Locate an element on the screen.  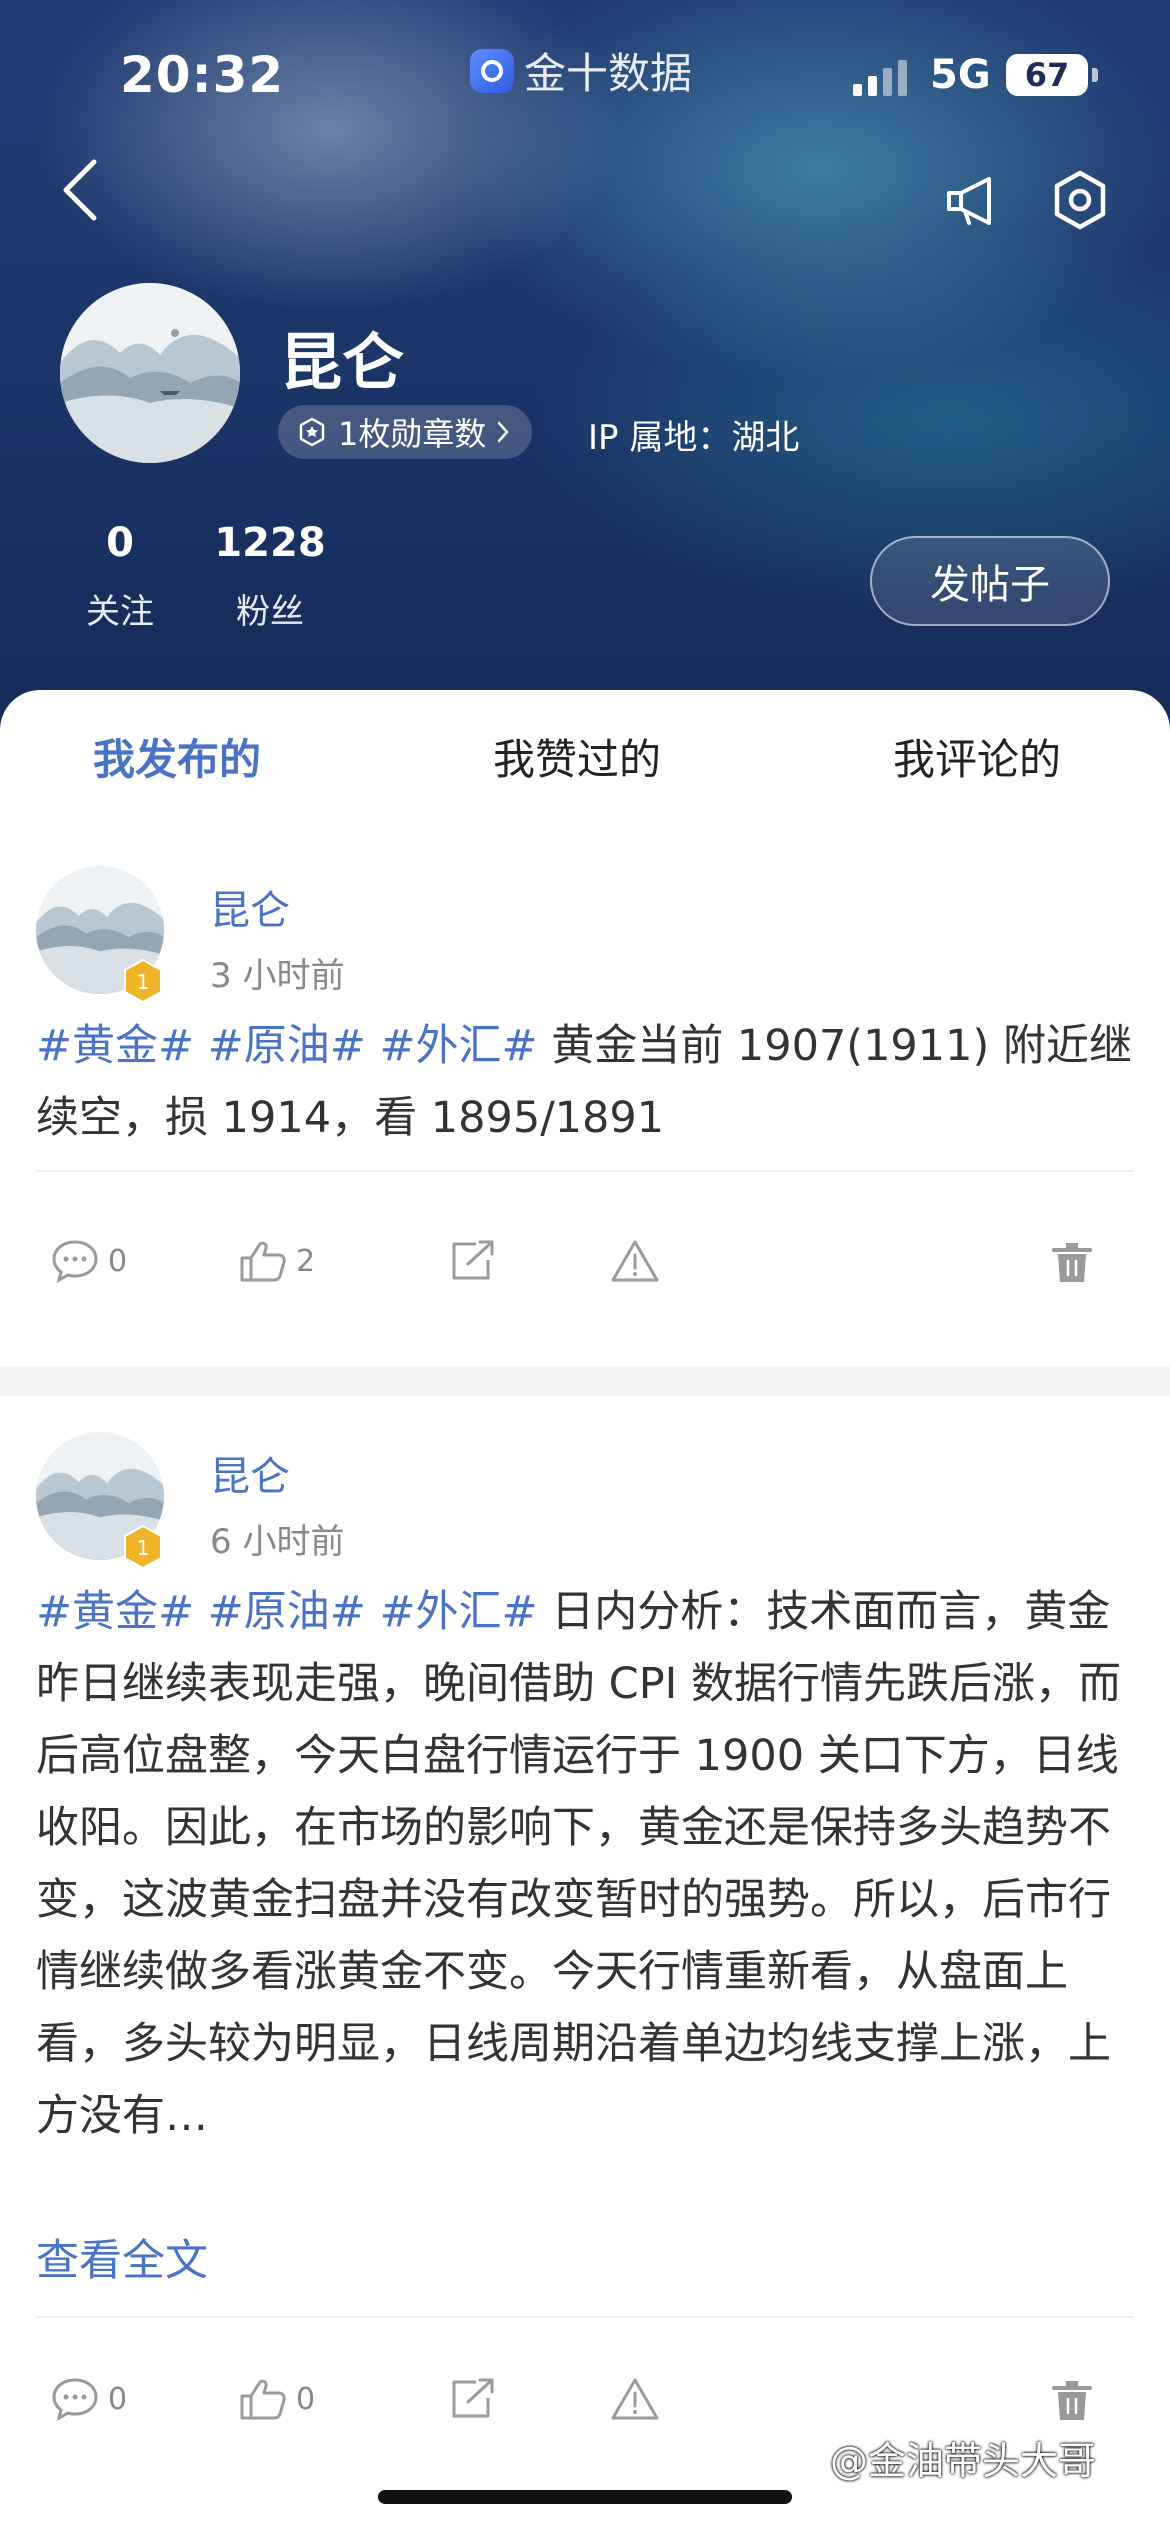
chevron-right-icon is located at coordinates (504, 432).